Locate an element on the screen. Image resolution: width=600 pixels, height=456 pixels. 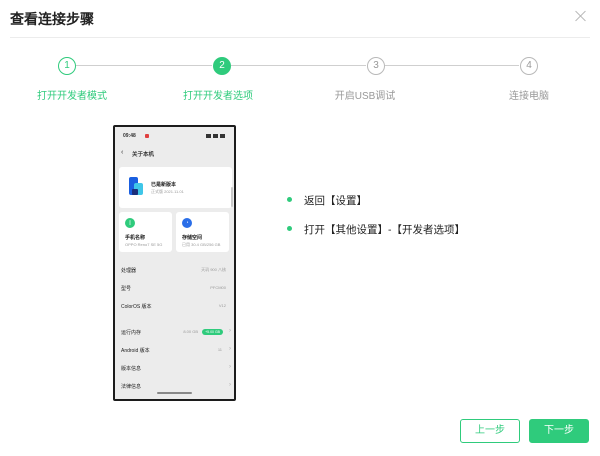
step-3-indicator: 3 is located at coordinates (376, 66).